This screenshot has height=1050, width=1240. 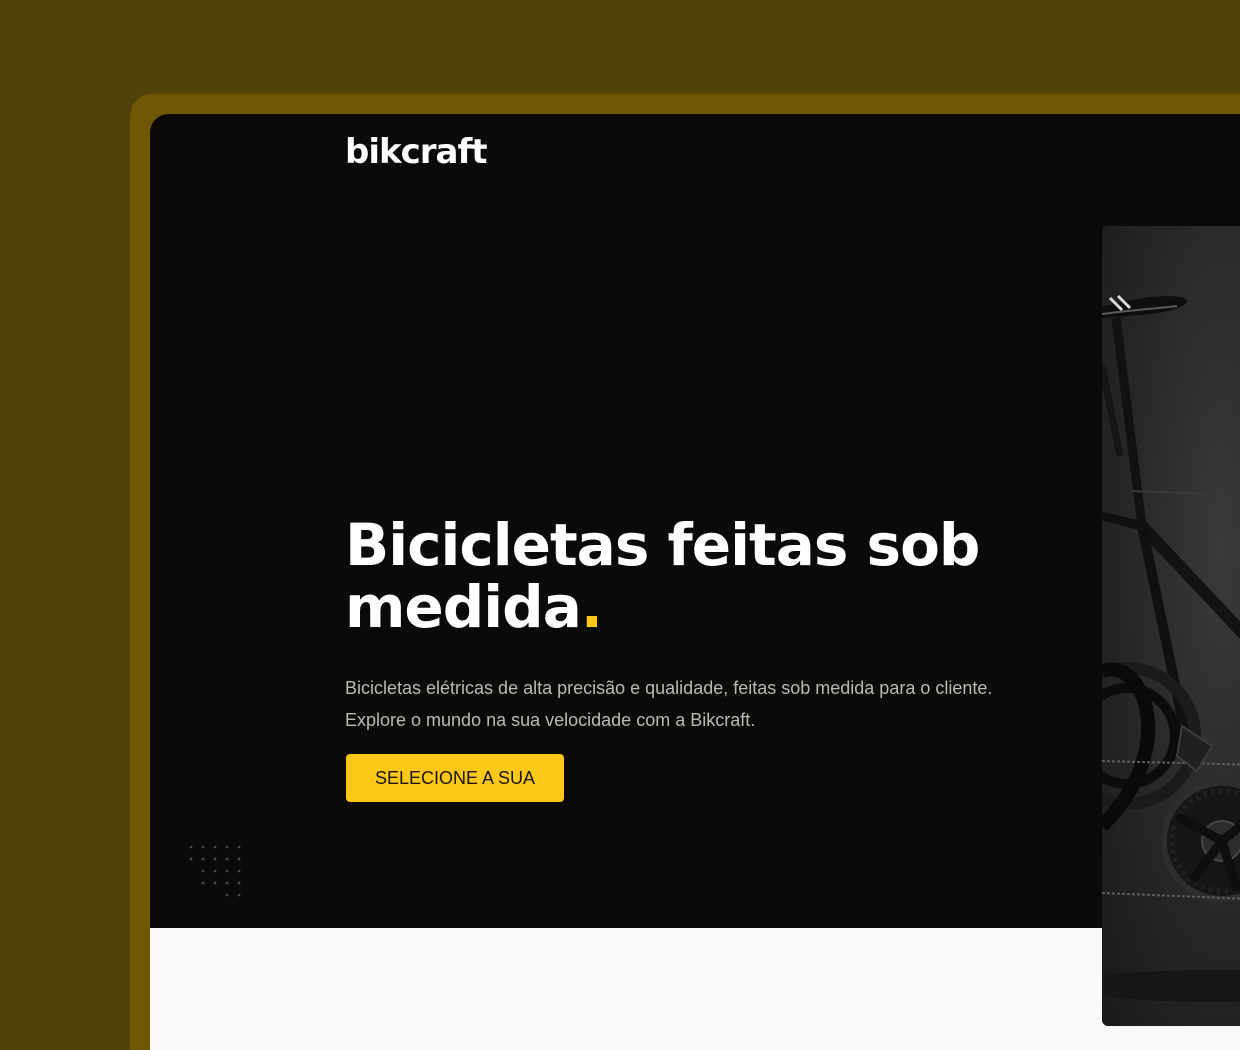 I want to click on bicycle-product-image, so click(x=1171, y=626).